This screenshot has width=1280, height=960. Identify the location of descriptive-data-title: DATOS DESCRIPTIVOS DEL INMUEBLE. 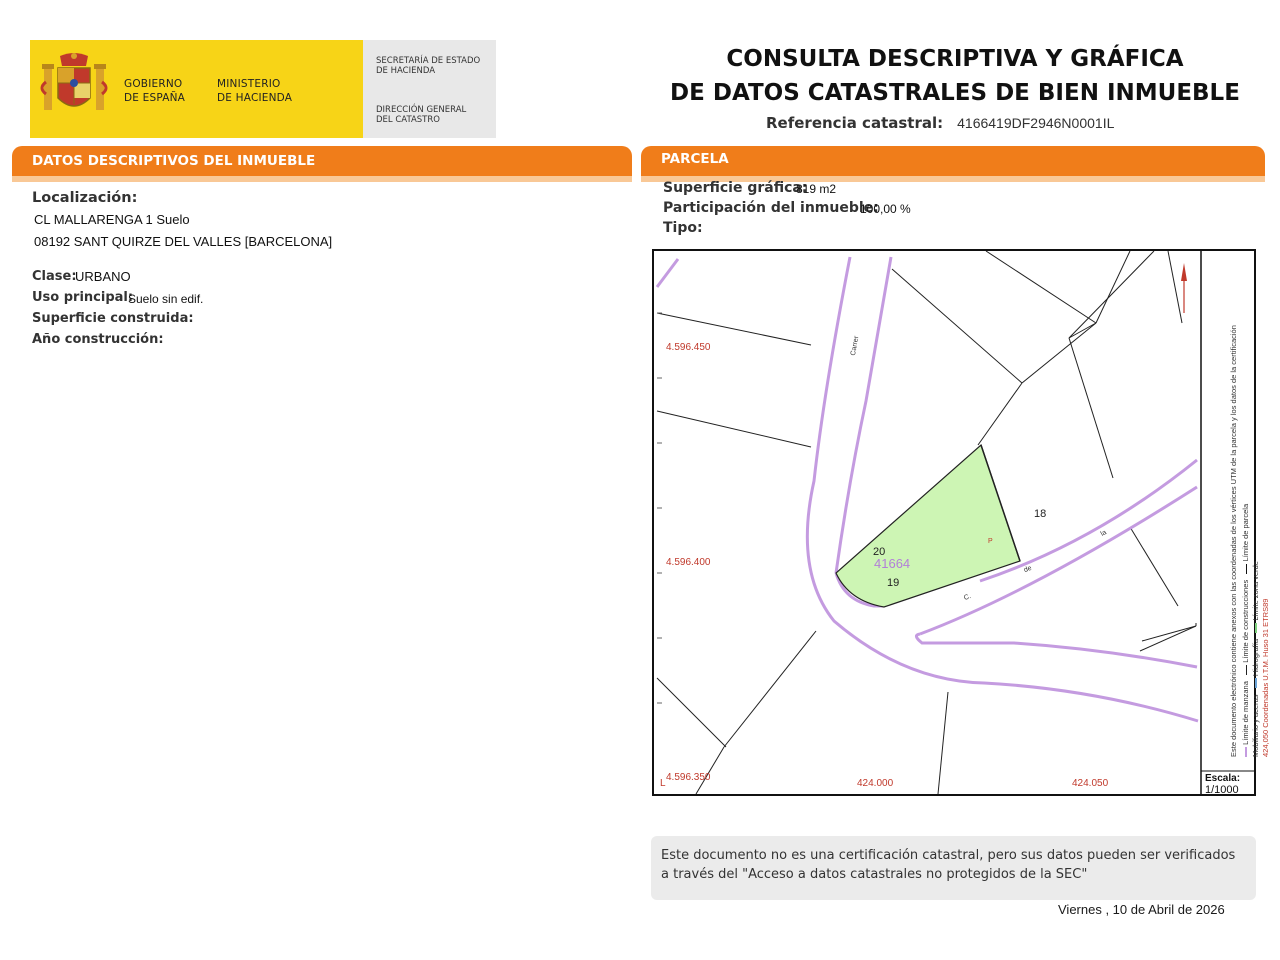
(174, 161).